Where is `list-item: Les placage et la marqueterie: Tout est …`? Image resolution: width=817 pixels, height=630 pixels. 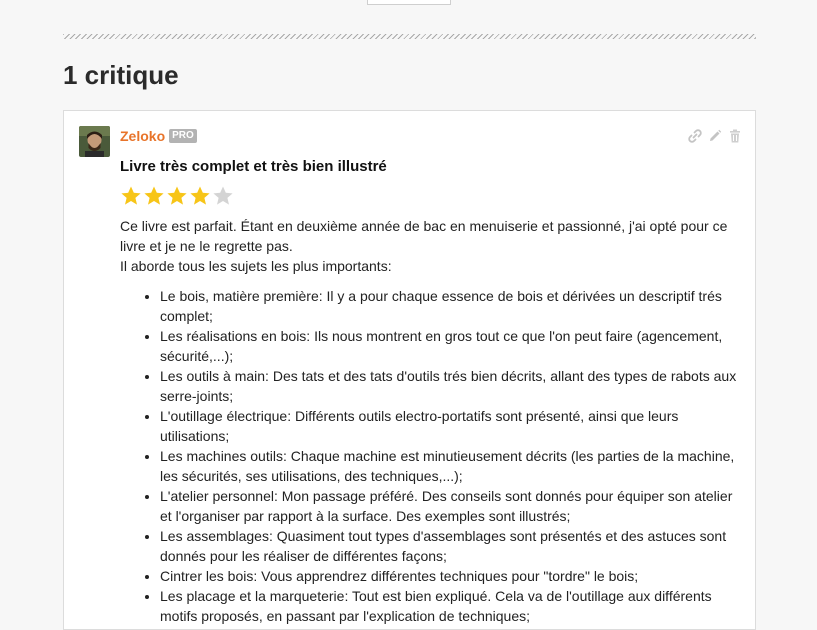 list-item: Les placage et la marqueterie: Tout est … is located at coordinates (452, 606).